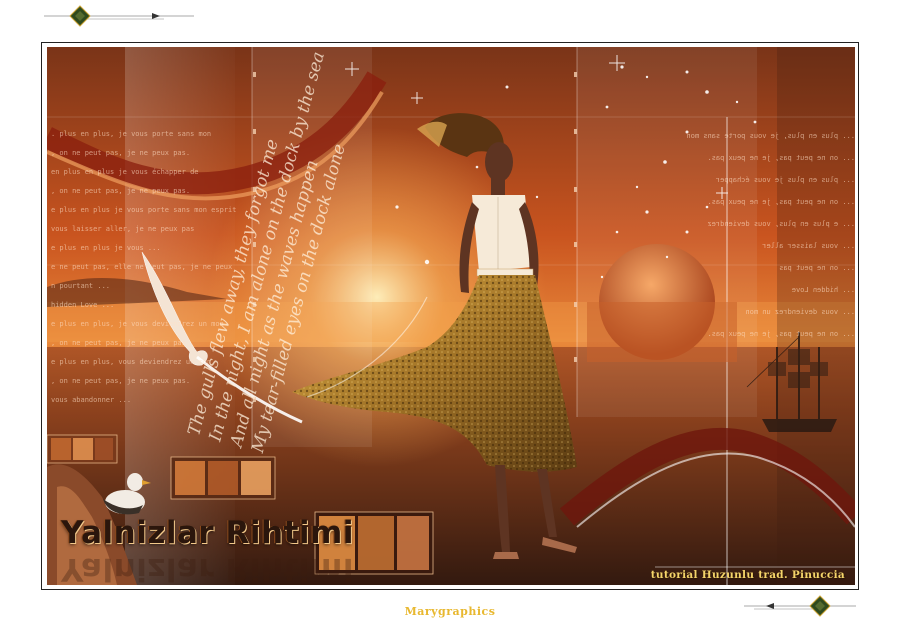  What do you see at coordinates (207, 568) in the screenshot?
I see `title-reflection: Yalnizlar Rihtimi` at bounding box center [207, 568].